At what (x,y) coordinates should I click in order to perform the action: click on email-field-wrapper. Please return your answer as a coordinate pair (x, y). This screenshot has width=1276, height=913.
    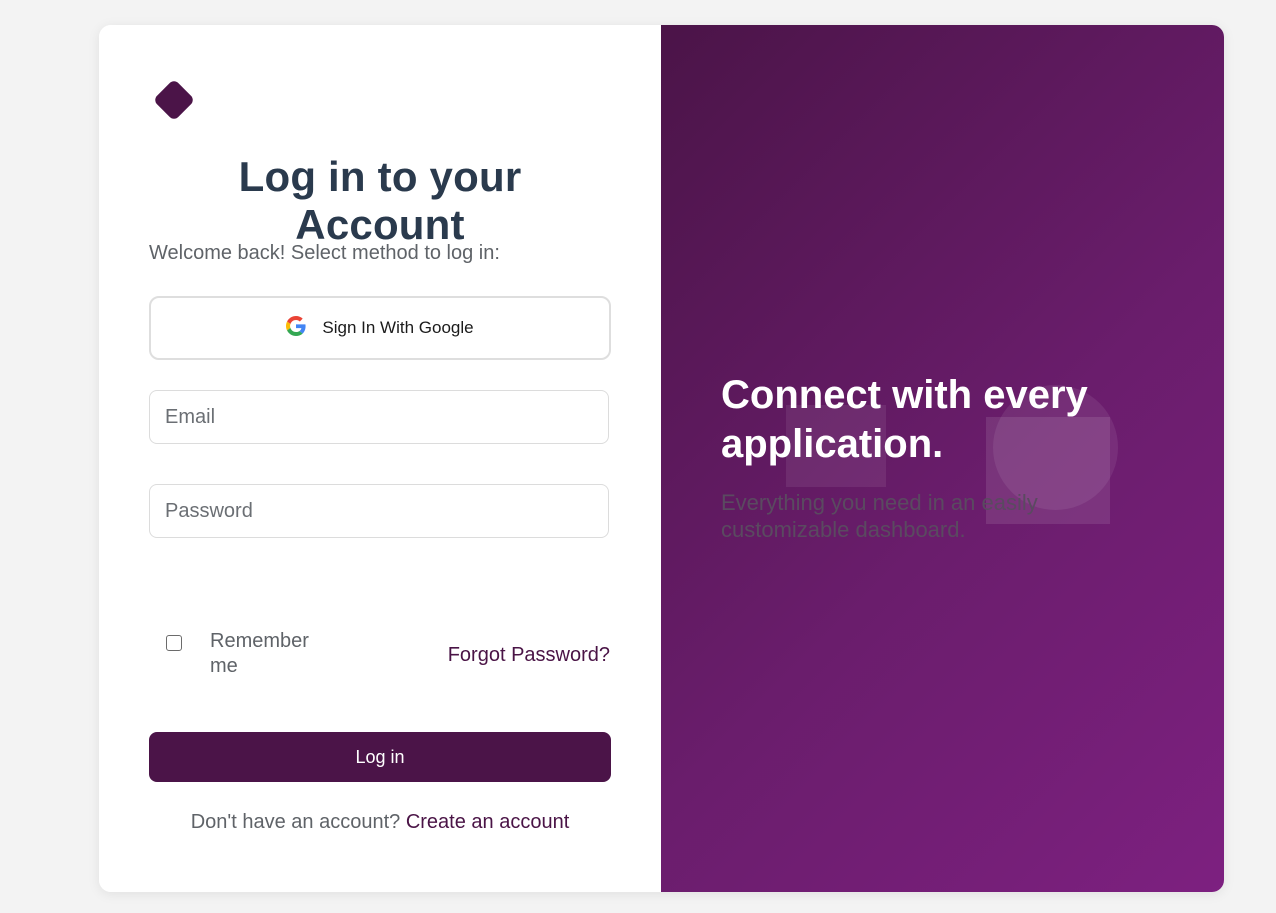
    Looking at the image, I should click on (379, 417).